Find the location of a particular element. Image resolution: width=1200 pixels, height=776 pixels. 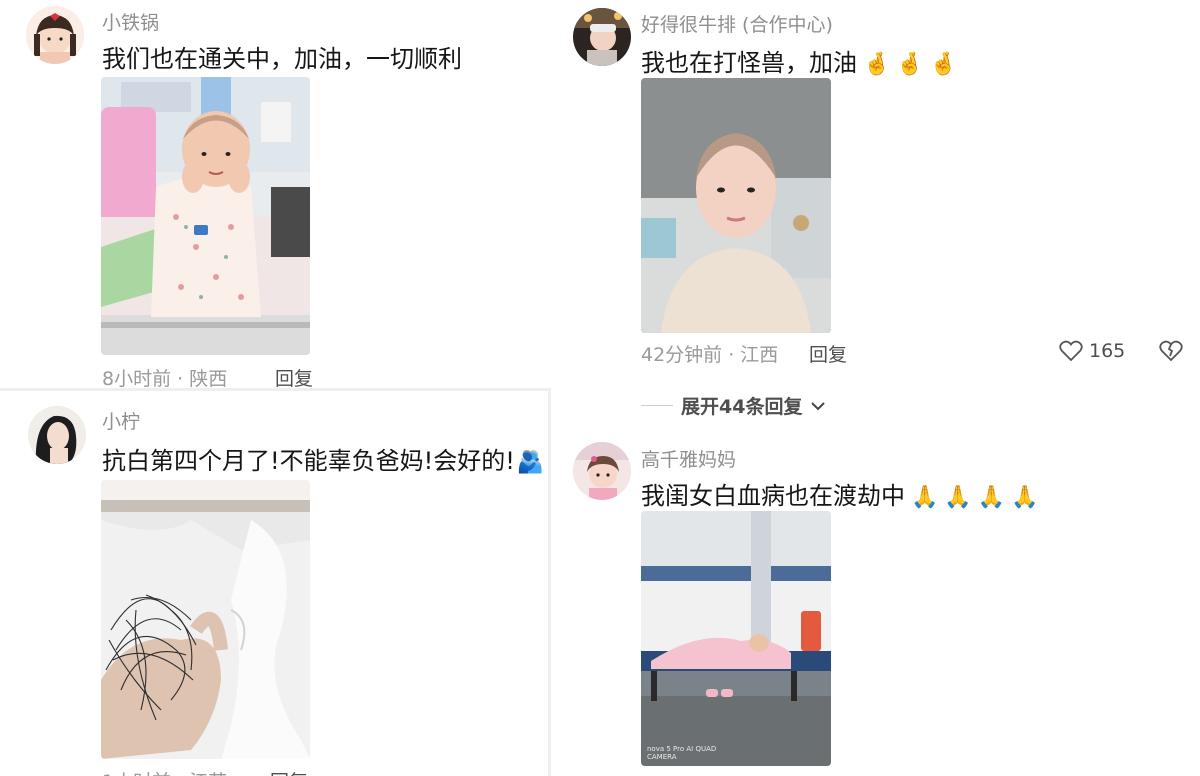

comment-text: 我们也在通关中，加油，一切顺利 is located at coordinates (282, 59).